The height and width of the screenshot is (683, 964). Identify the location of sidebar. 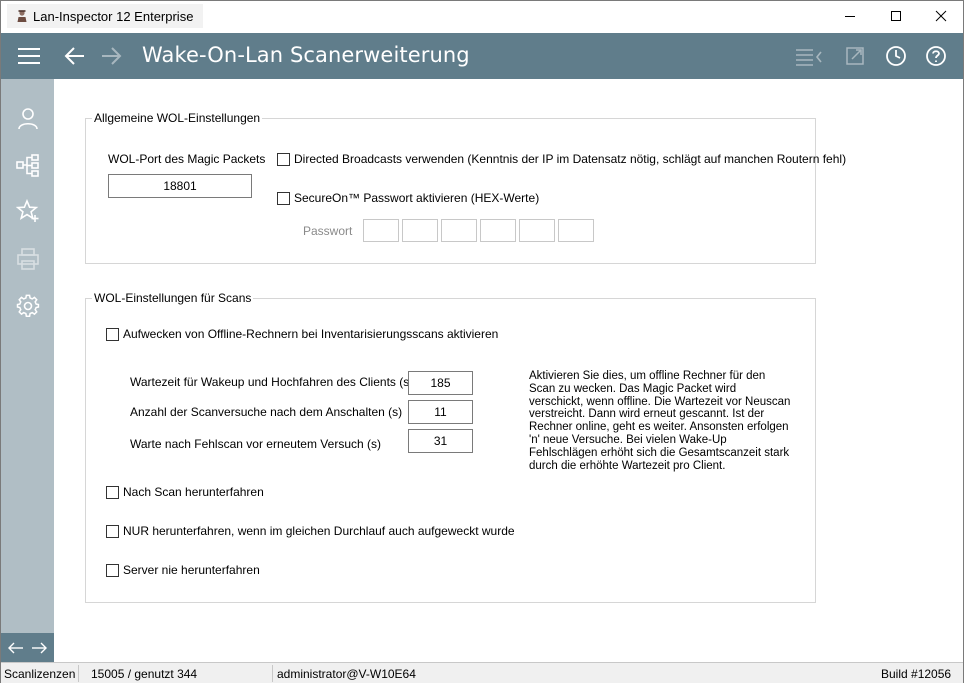
(27, 370).